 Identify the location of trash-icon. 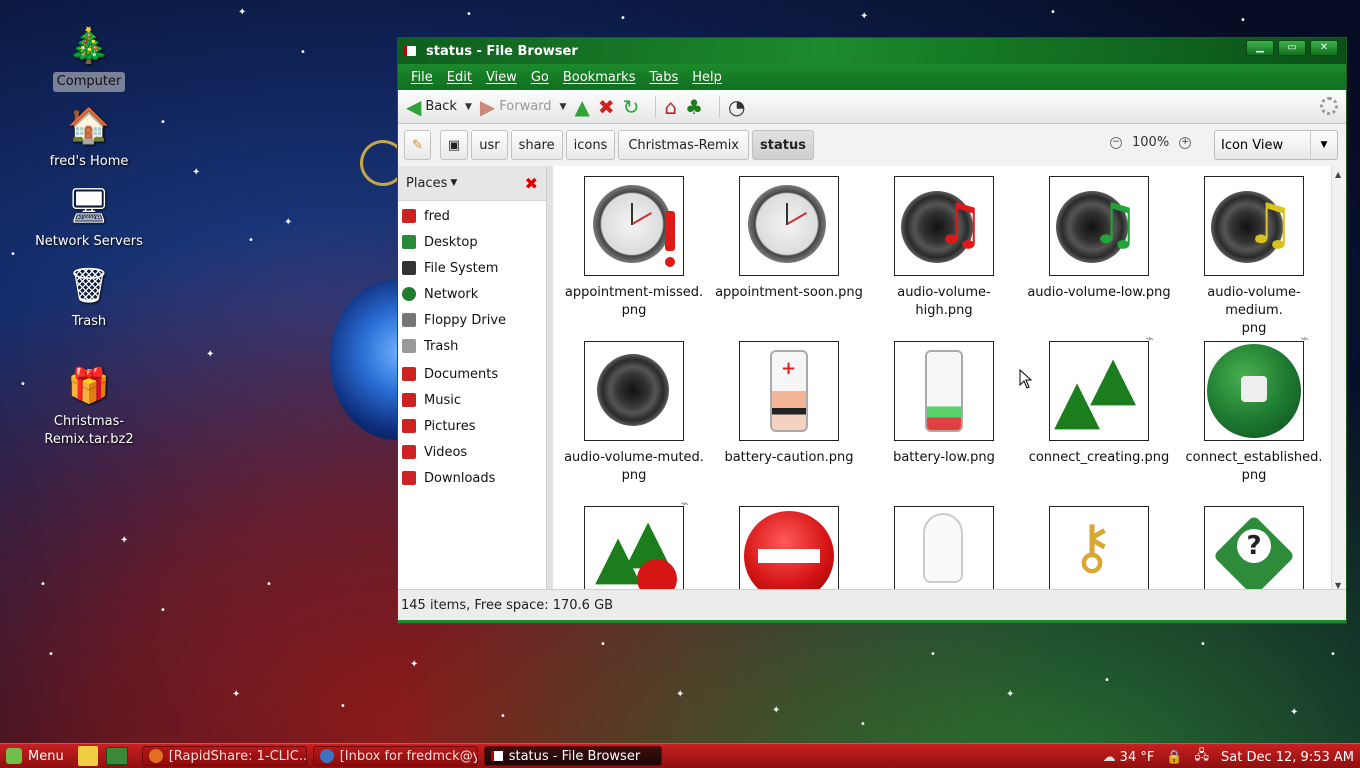
(409, 346).